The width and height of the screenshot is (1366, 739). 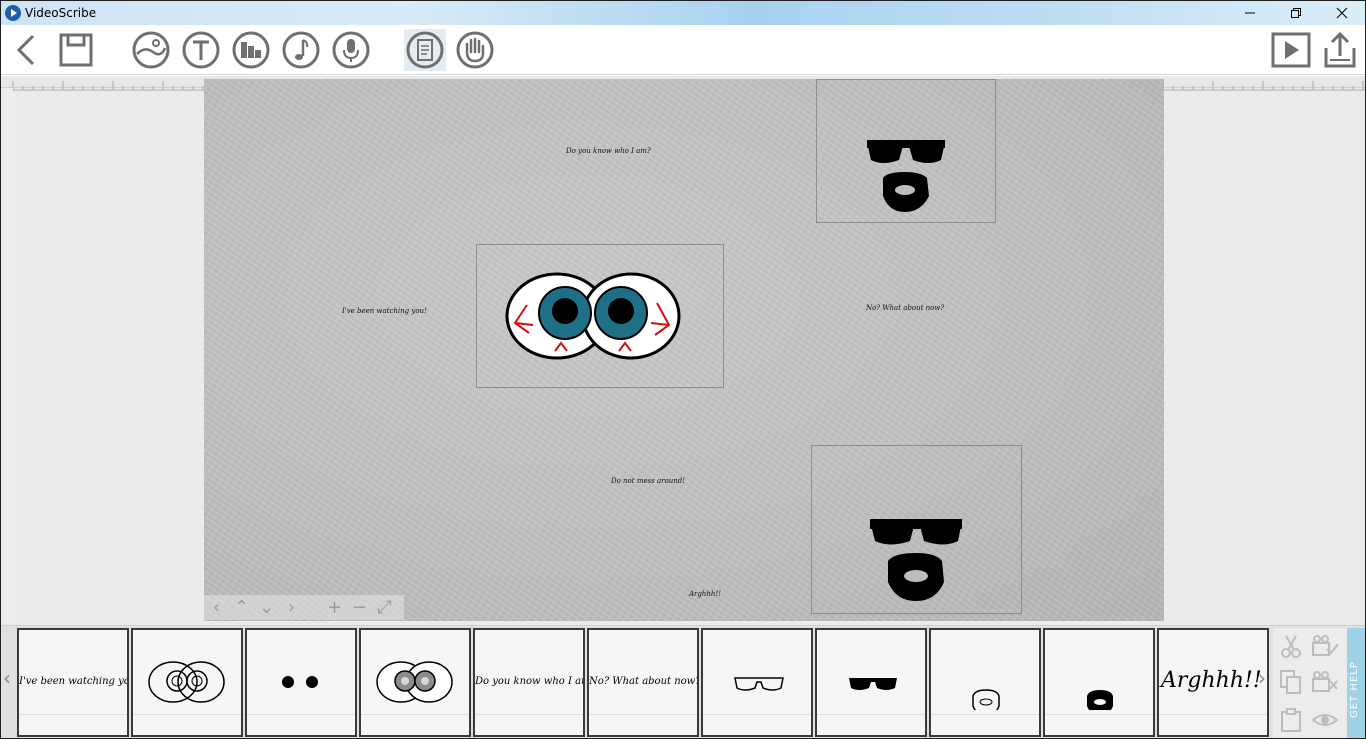 What do you see at coordinates (986, 703) in the screenshot?
I see `beard-outline-icon` at bounding box center [986, 703].